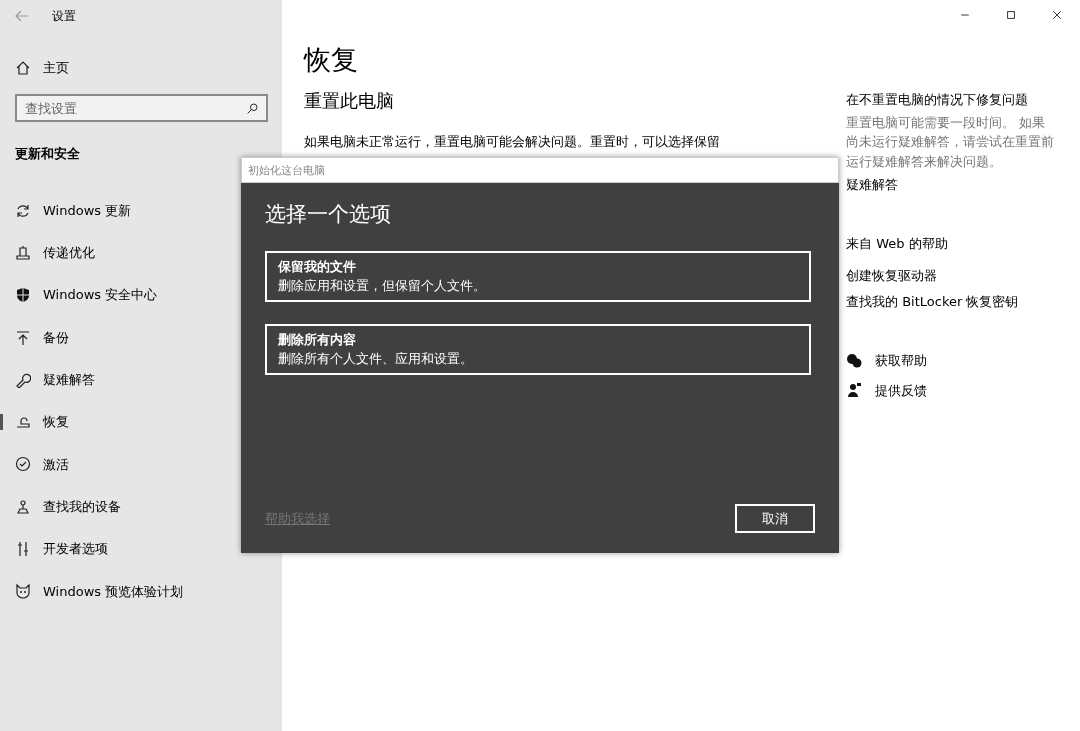 Image resolution: width=1080 pixels, height=731 pixels. What do you see at coordinates (23, 379) in the screenshot?
I see `wrench-icon` at bounding box center [23, 379].